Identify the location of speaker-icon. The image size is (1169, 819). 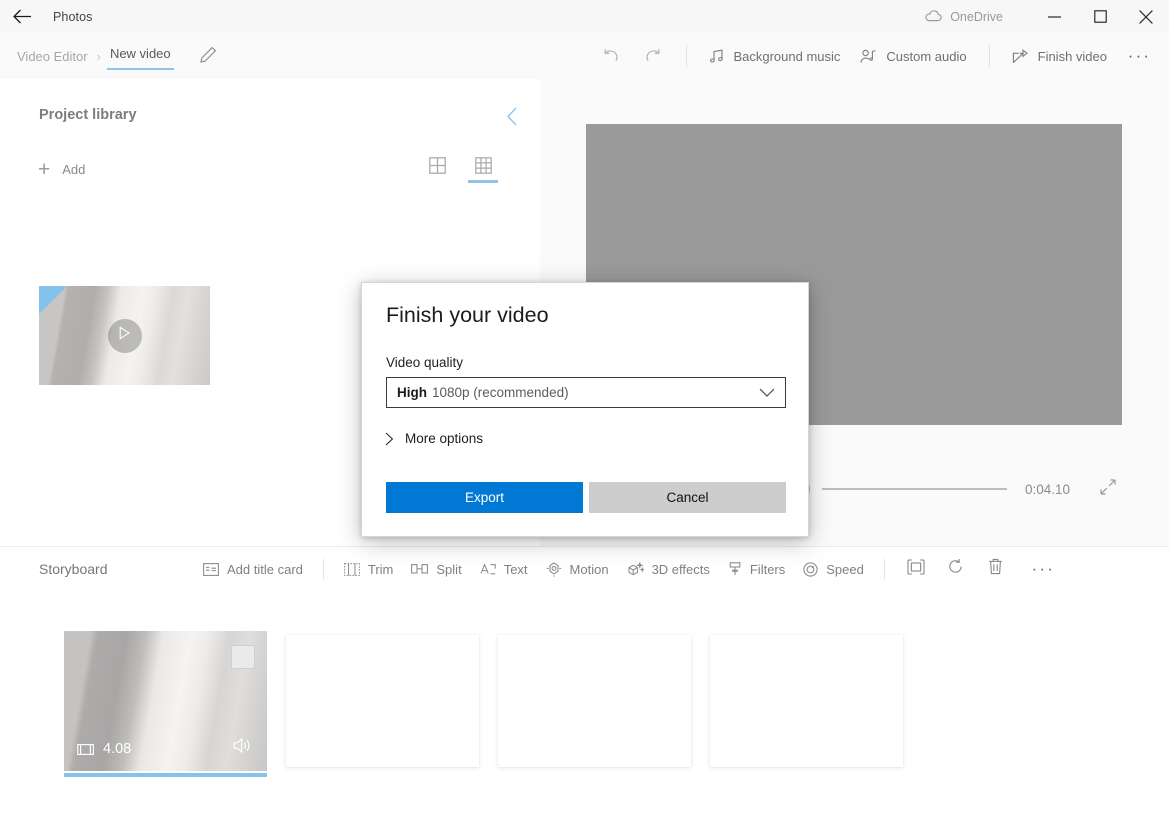
(243, 747).